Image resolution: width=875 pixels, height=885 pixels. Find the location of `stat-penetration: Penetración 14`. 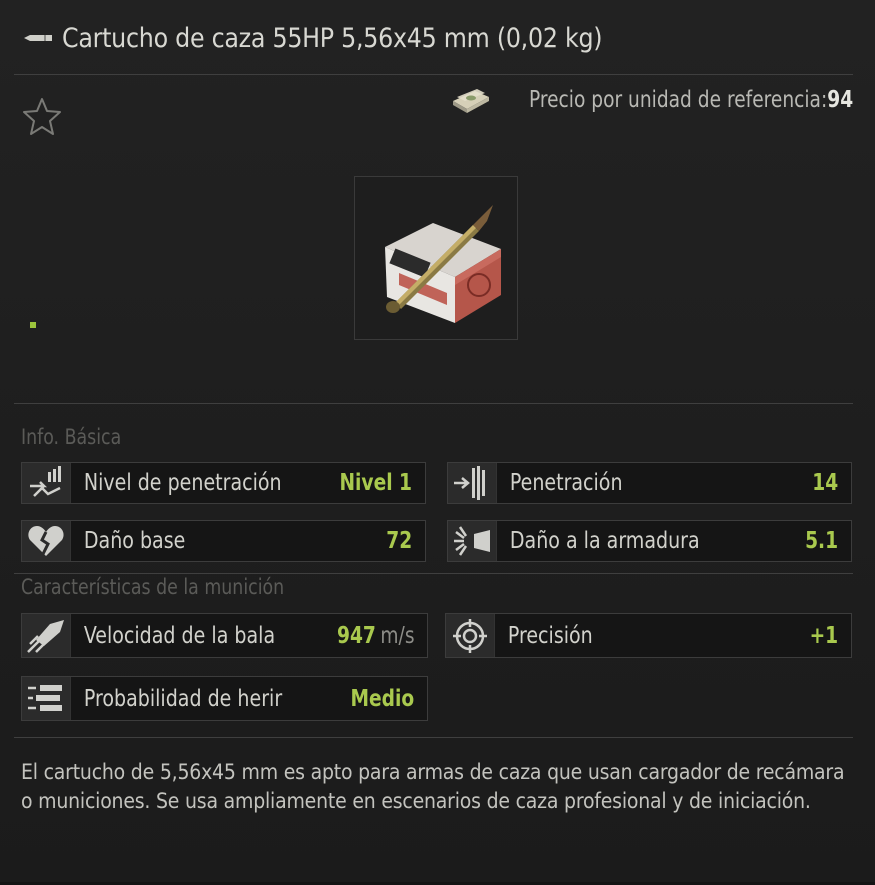

stat-penetration: Penetración 14 is located at coordinates (649, 483).